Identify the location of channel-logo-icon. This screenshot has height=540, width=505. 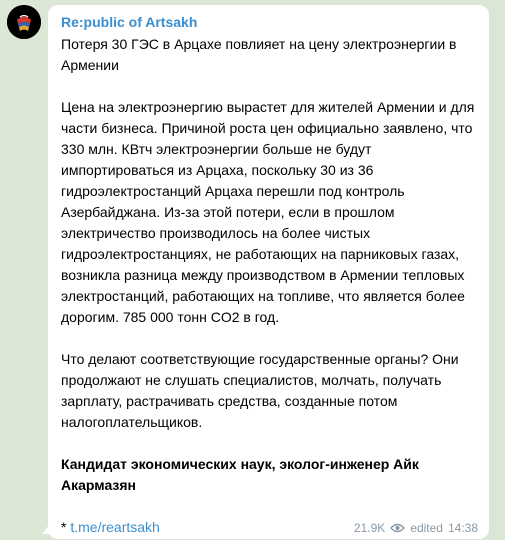
(24, 22).